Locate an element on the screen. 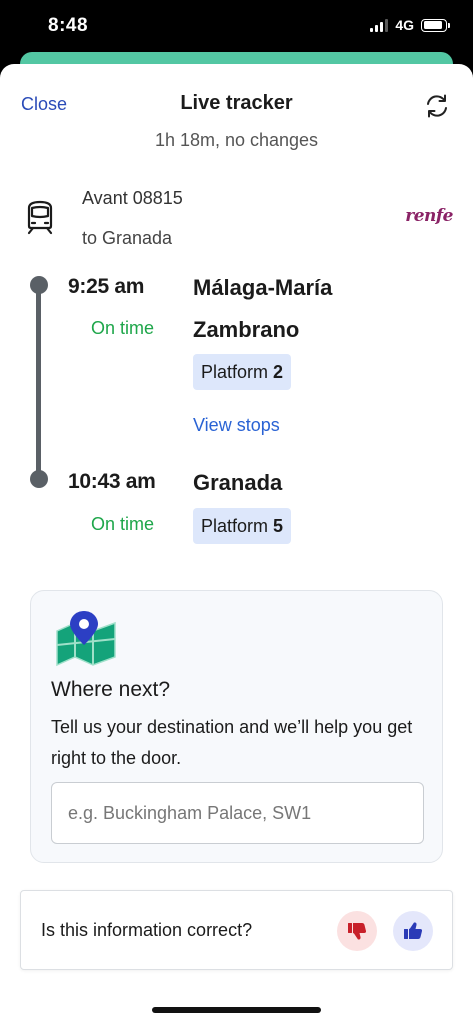 The image size is (473, 1024). feedback-bar: Is this information correct? is located at coordinates (236, 930).